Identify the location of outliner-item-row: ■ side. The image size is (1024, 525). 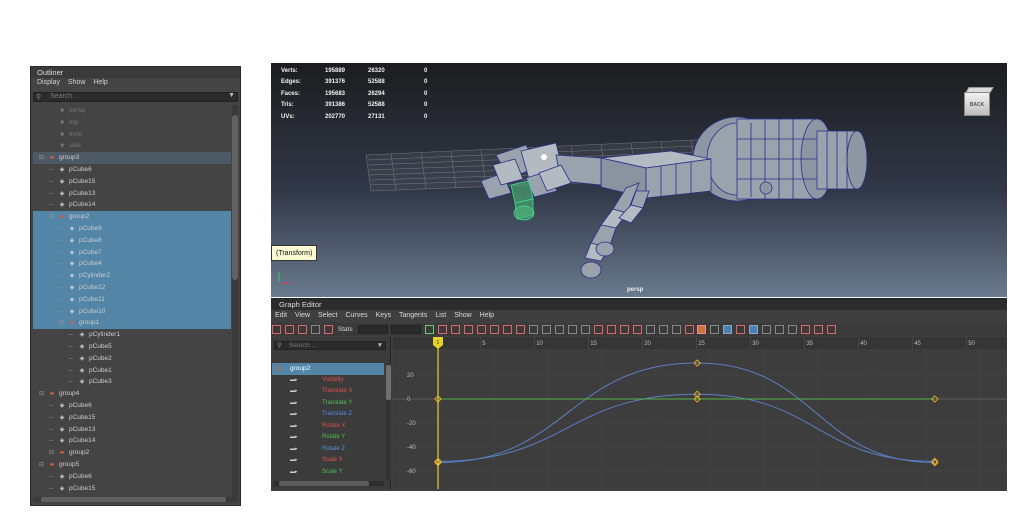
(132, 146).